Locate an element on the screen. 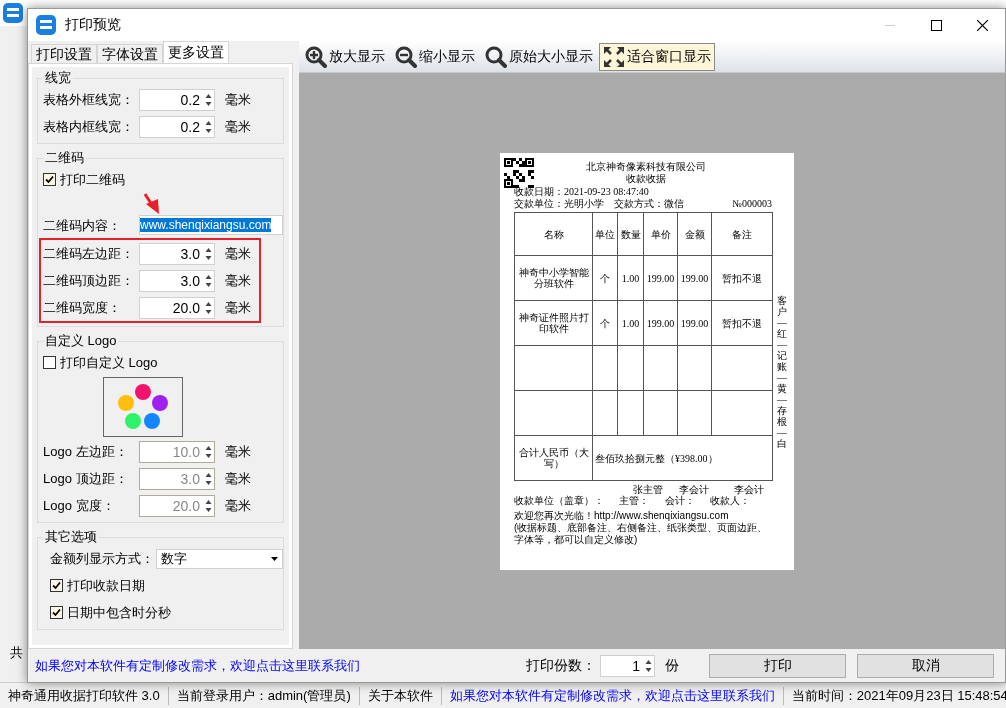 This screenshot has height=708, width=1006. tab: 字体设置 is located at coordinates (130, 53).